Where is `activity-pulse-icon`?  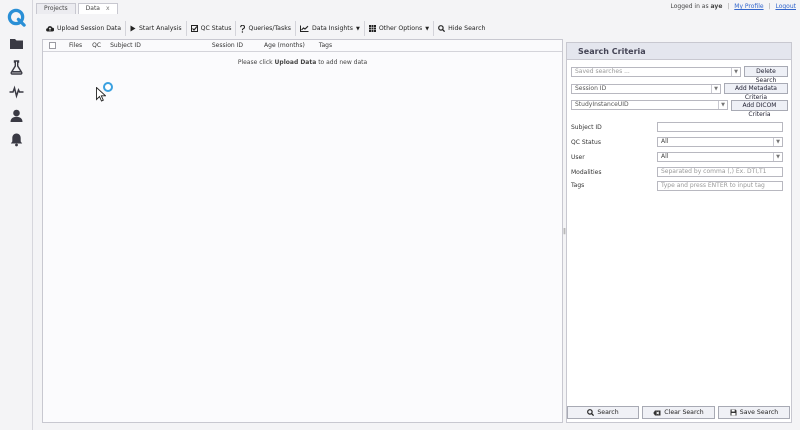 activity-pulse-icon is located at coordinates (16, 91).